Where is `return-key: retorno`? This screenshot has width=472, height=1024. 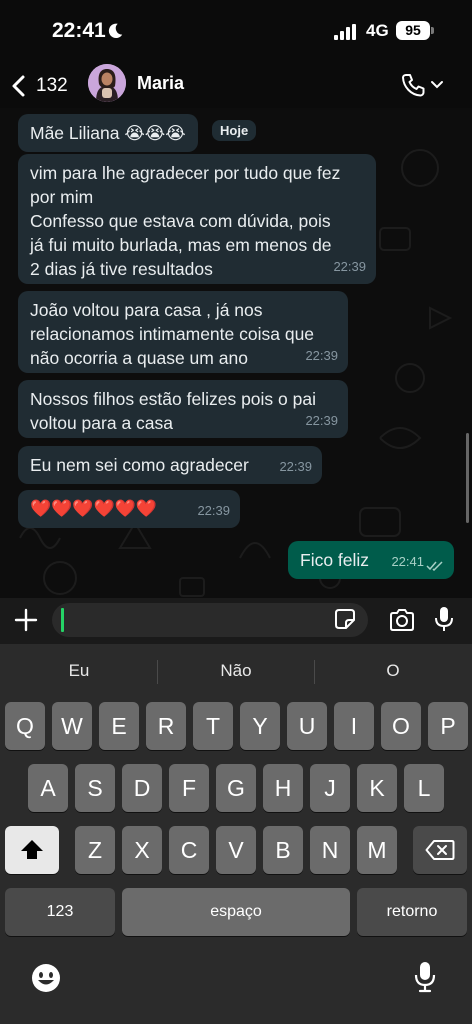 return-key: retorno is located at coordinates (412, 912).